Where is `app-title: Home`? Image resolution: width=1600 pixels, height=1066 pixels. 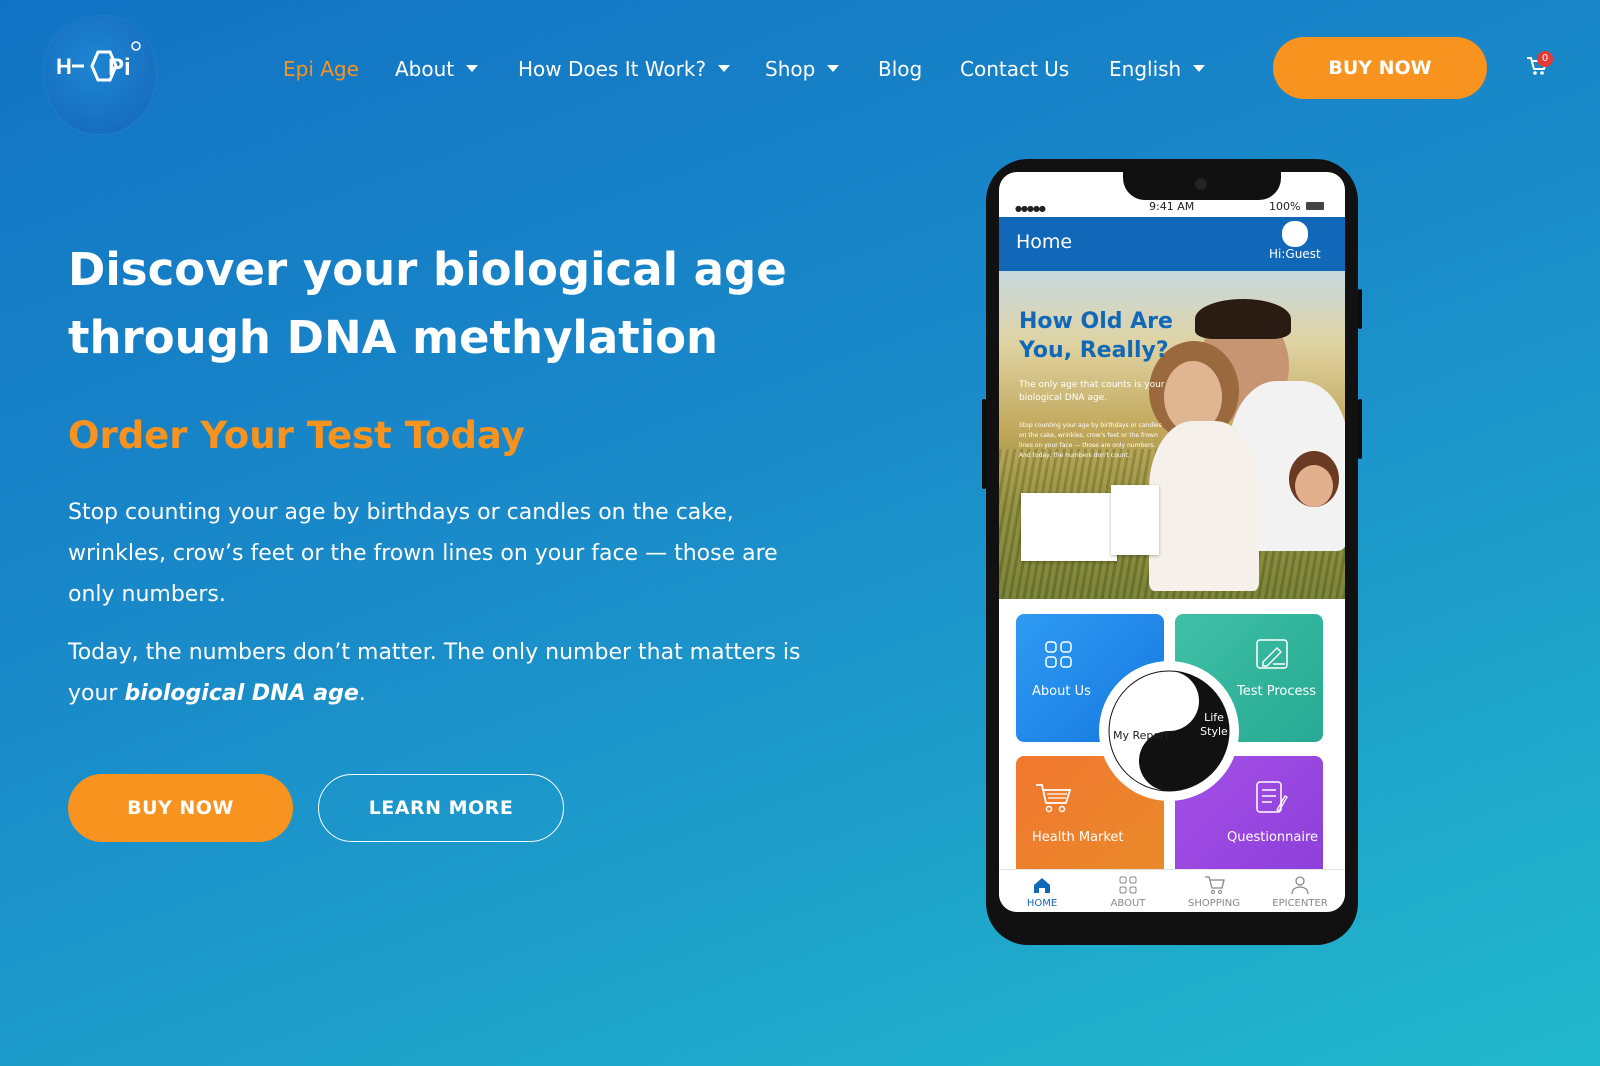
app-title: Home is located at coordinates (1044, 242).